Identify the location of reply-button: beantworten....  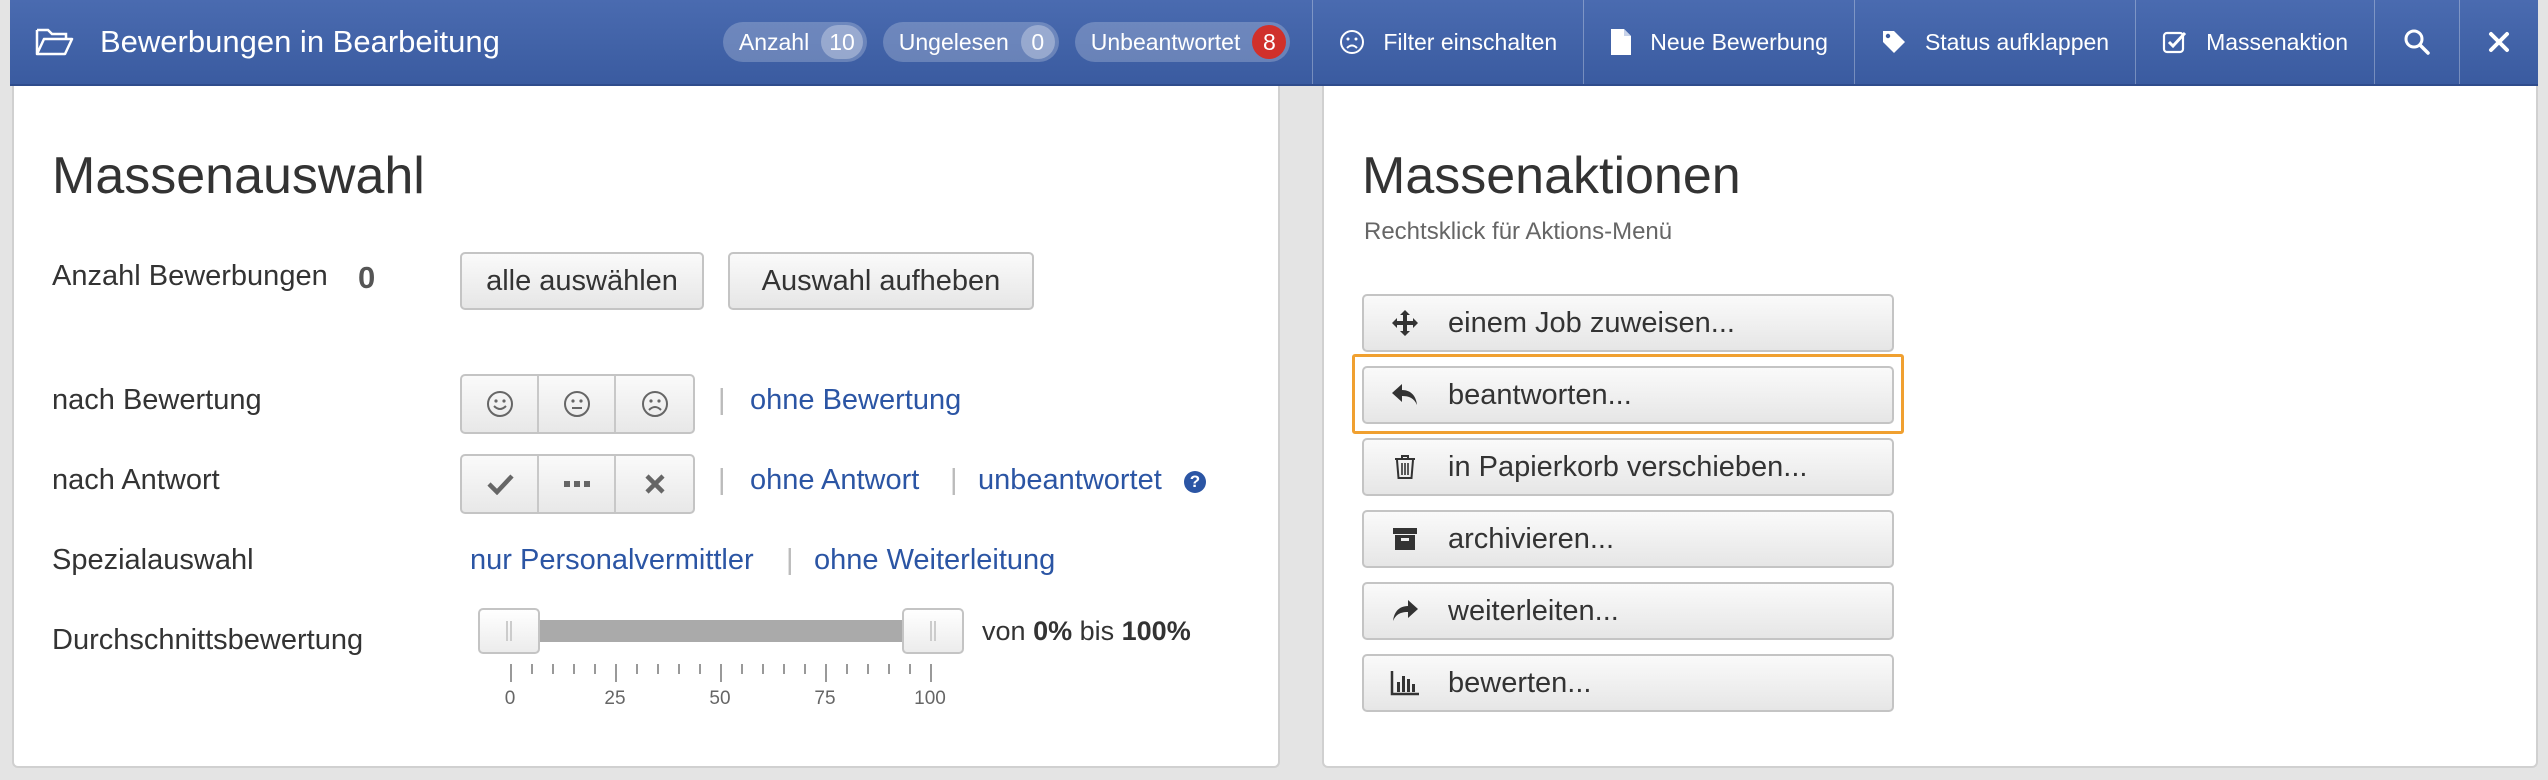
(1628, 395).